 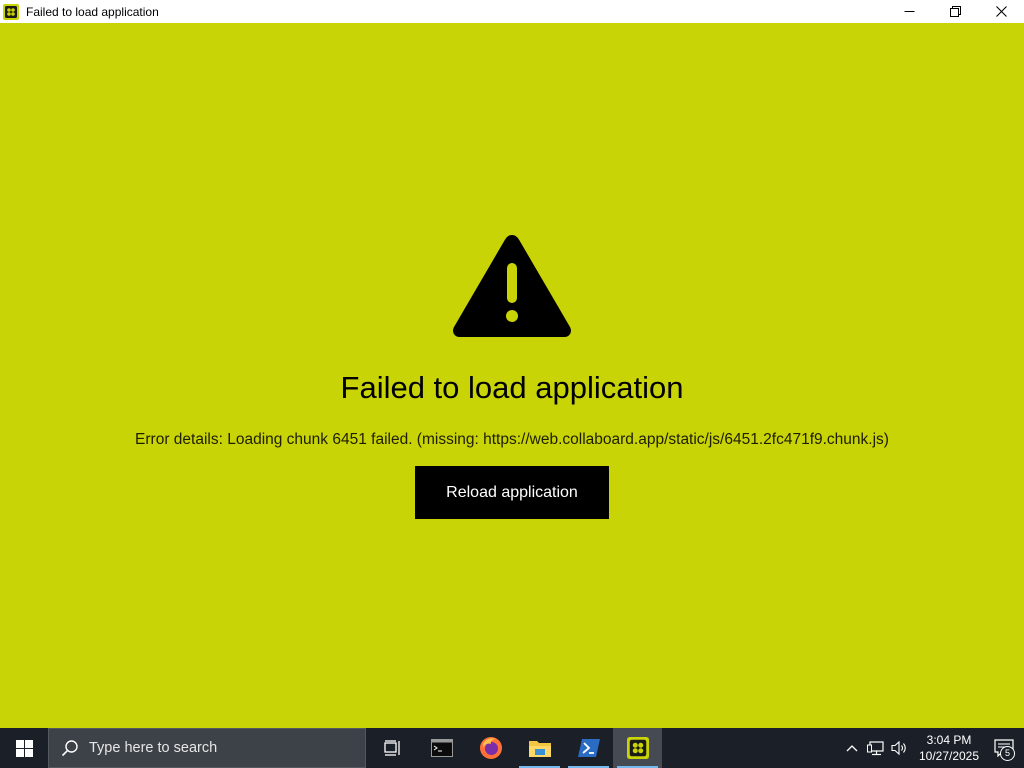 What do you see at coordinates (92, 11) in the screenshot?
I see `window-title: Failed to load application` at bounding box center [92, 11].